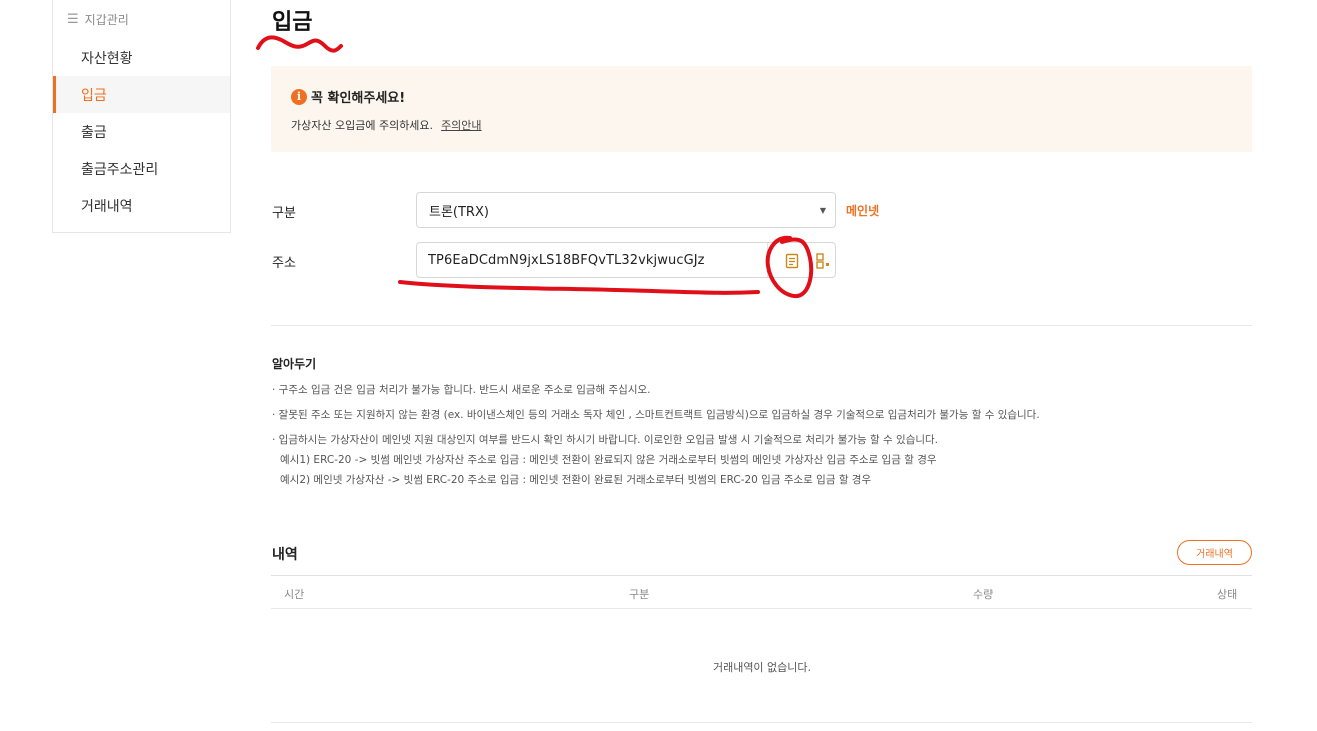 Image resolution: width=1317 pixels, height=731 pixels. Describe the element at coordinates (761, 722) in the screenshot. I see `table-bottom-border` at that location.